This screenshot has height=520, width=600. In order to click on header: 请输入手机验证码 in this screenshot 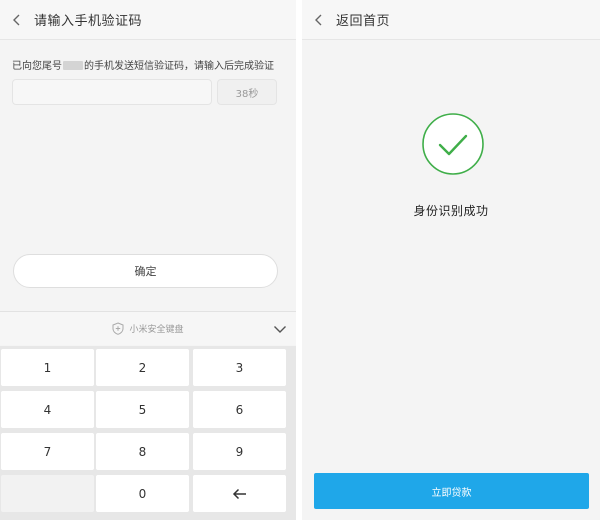, I will do `click(148, 20)`.